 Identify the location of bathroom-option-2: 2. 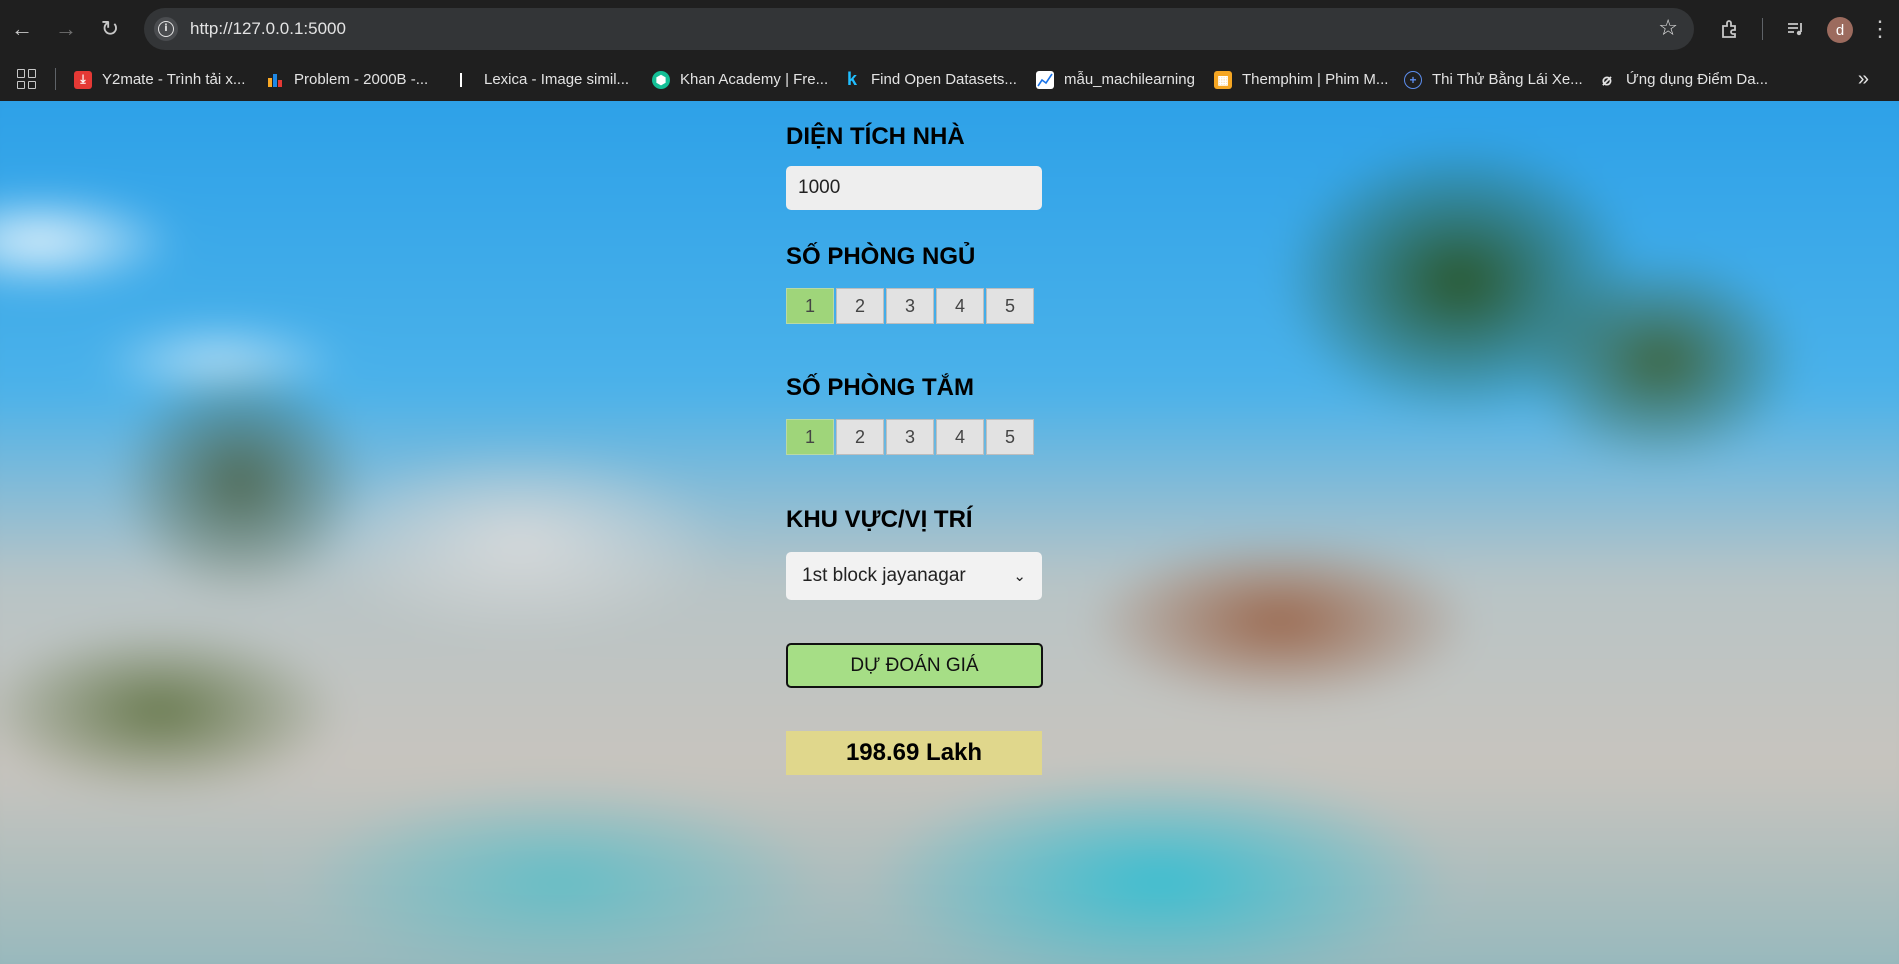
(860, 437).